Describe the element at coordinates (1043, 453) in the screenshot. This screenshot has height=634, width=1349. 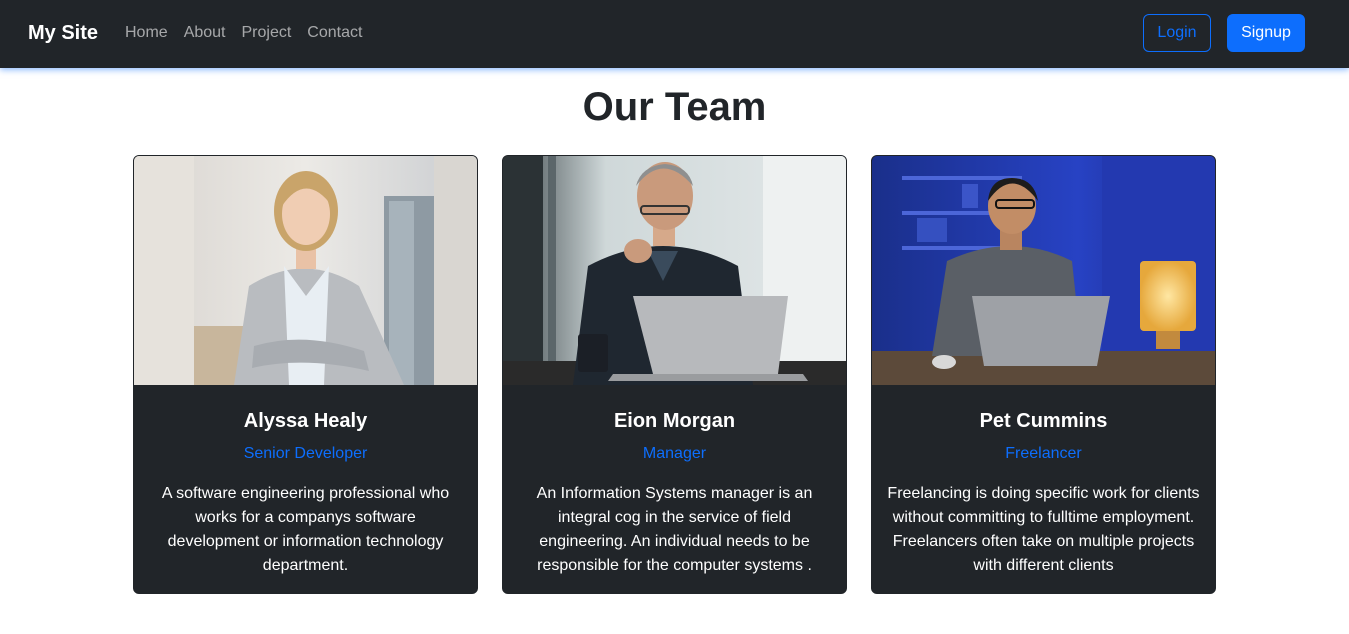
I see `team-member-role: Freelancer` at that location.